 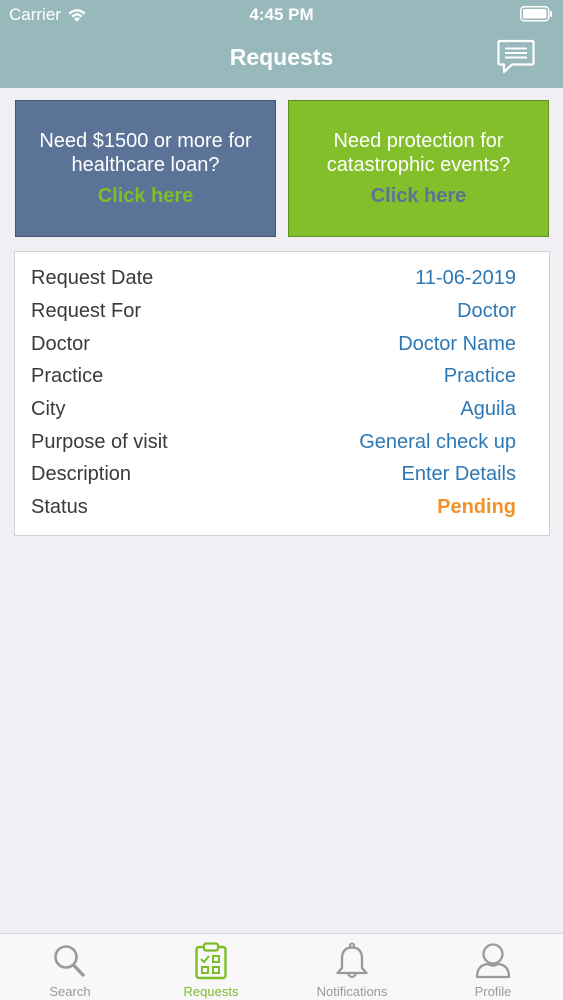 I want to click on status-badge: Pending, so click(x=476, y=507).